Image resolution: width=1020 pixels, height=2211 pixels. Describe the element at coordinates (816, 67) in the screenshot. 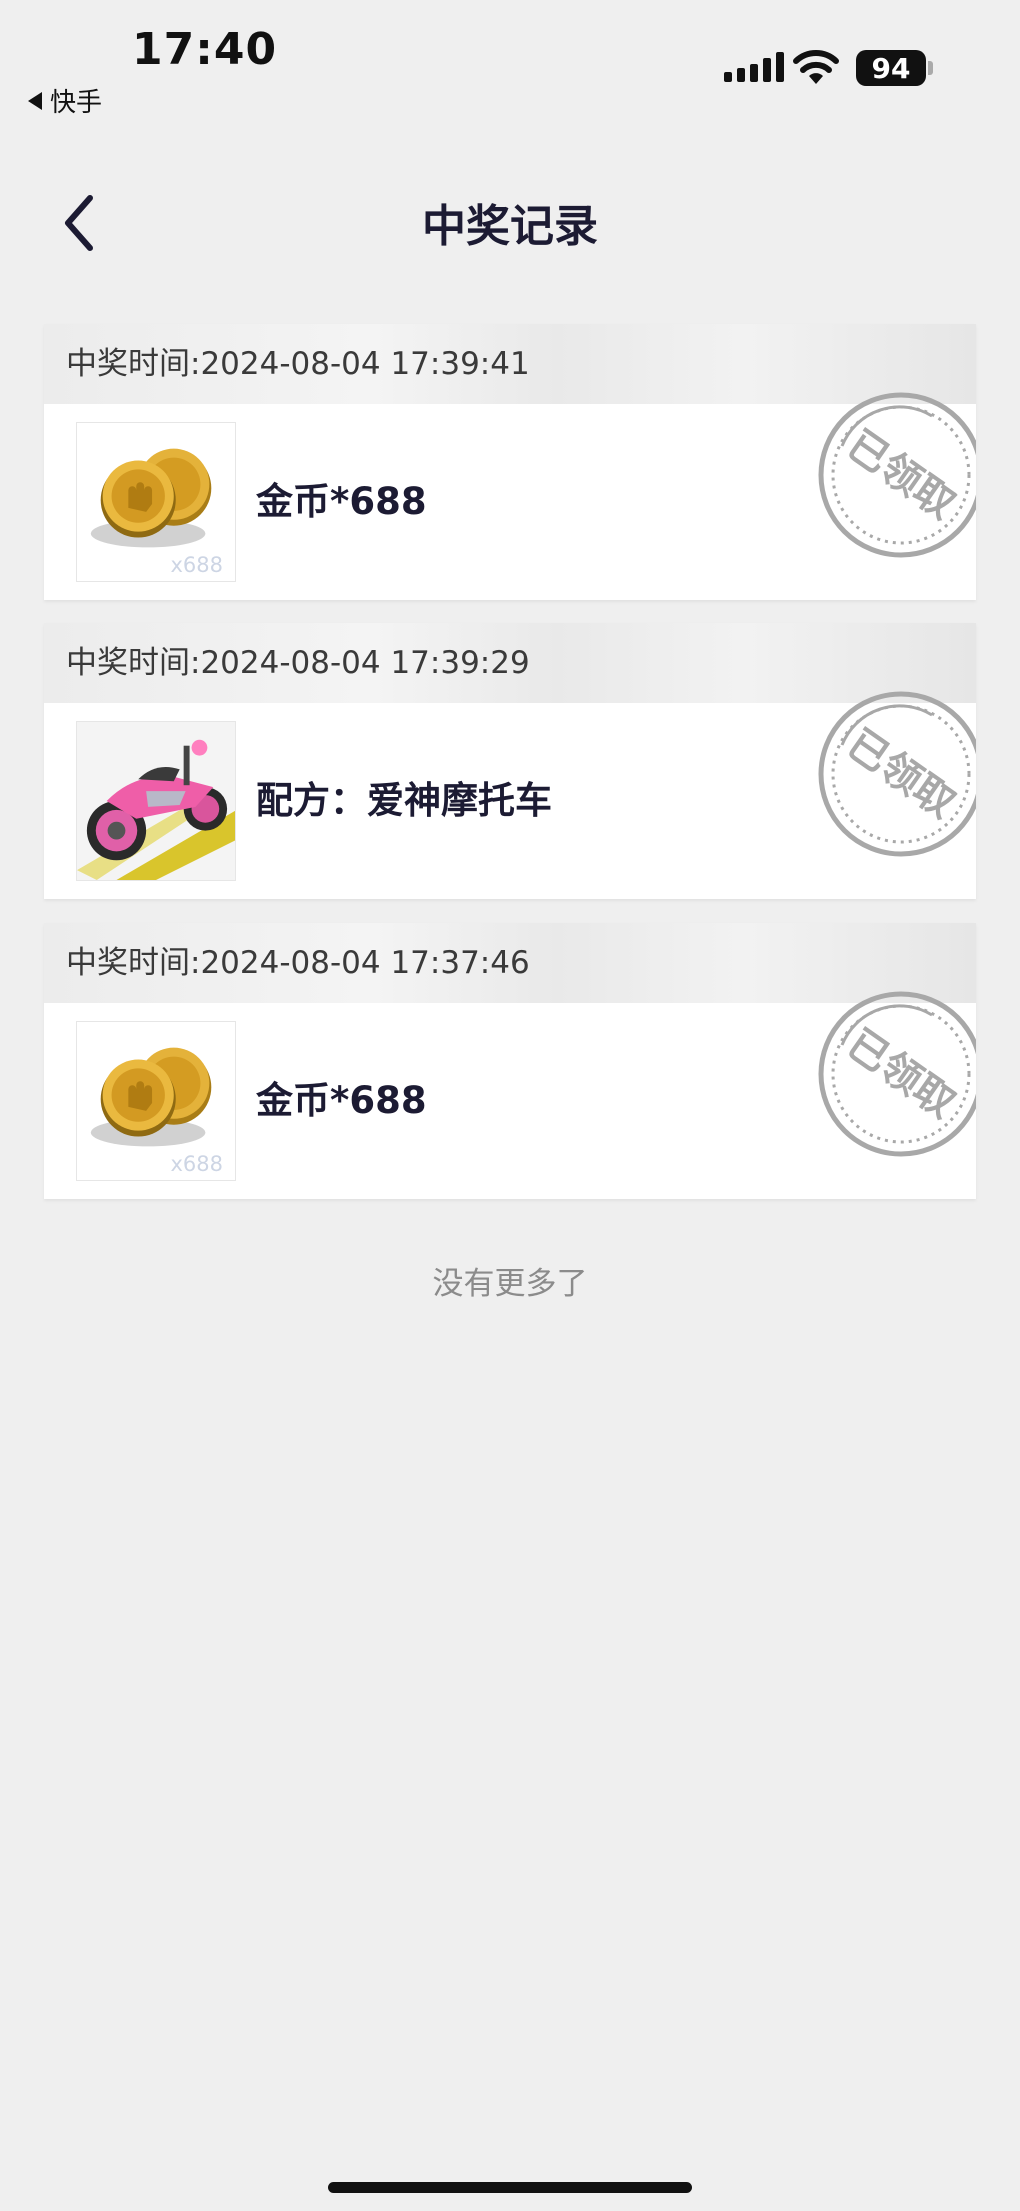

I see `wifi-icon` at that location.